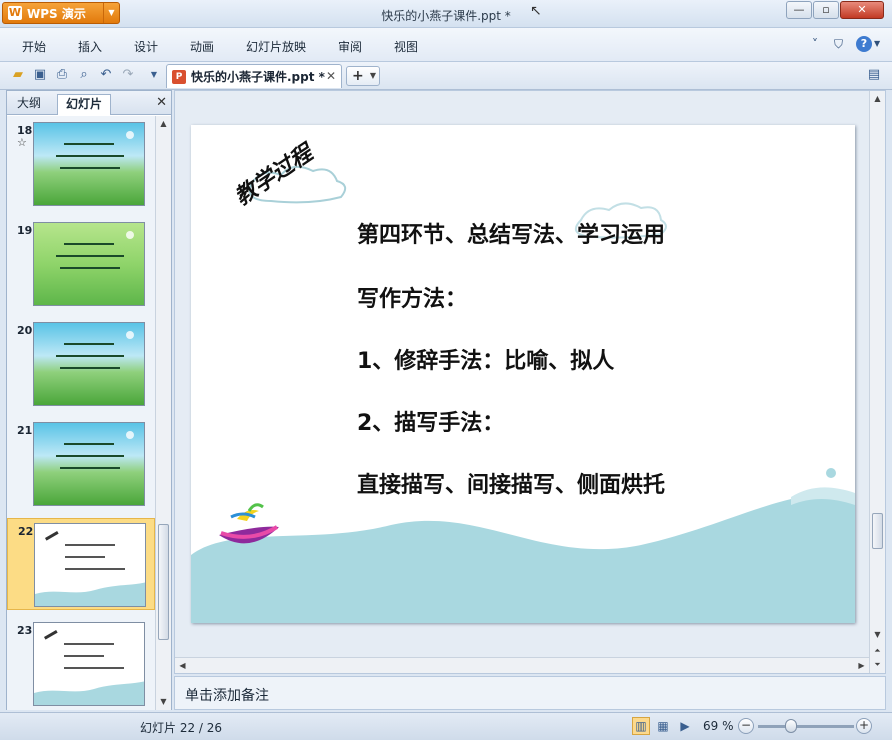 The width and height of the screenshot is (892, 740). What do you see at coordinates (40, 75) in the screenshot?
I see `save-icon: ▣` at bounding box center [40, 75].